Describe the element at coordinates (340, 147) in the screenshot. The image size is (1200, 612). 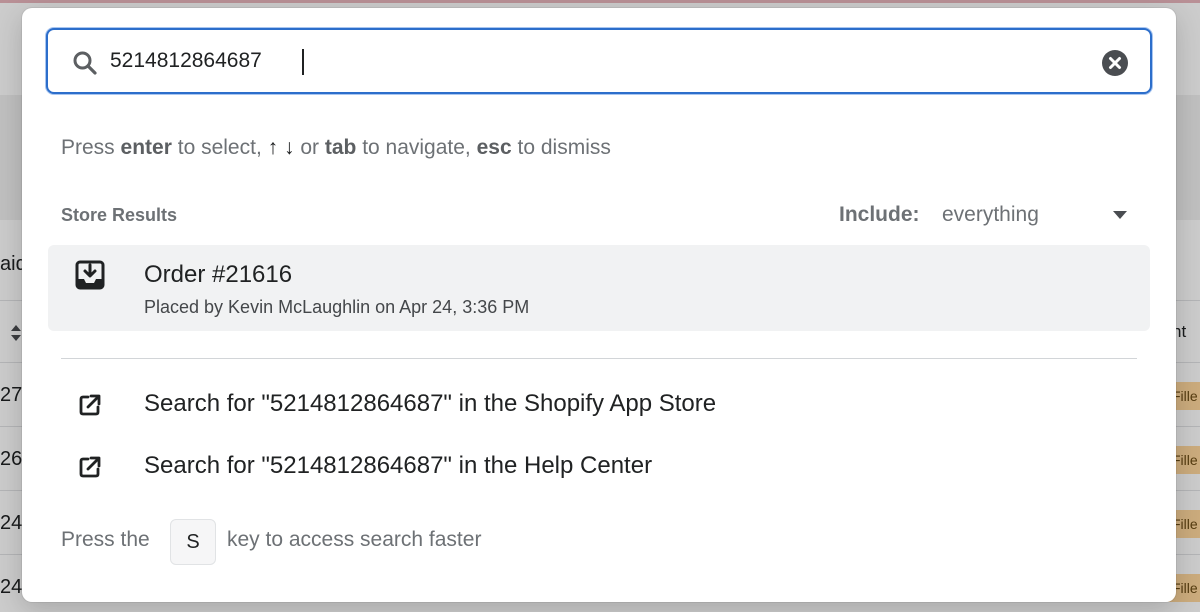
I see `tab-key-label: tab` at that location.